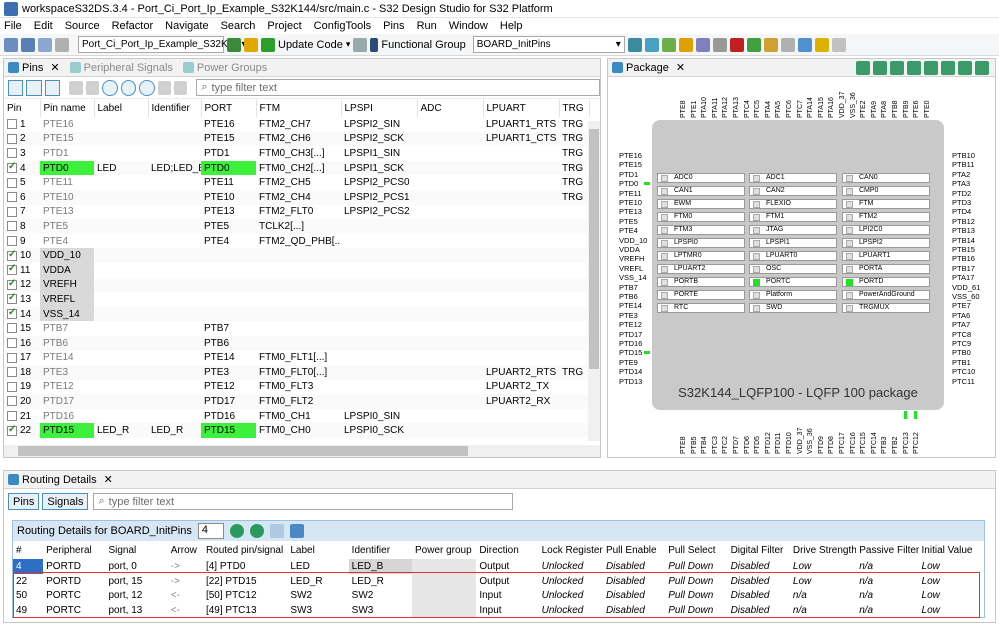 Image resolution: width=999 pixels, height=626 pixels. What do you see at coordinates (629, 249) in the screenshot?
I see `package-pin-left: VDDA` at bounding box center [629, 249].